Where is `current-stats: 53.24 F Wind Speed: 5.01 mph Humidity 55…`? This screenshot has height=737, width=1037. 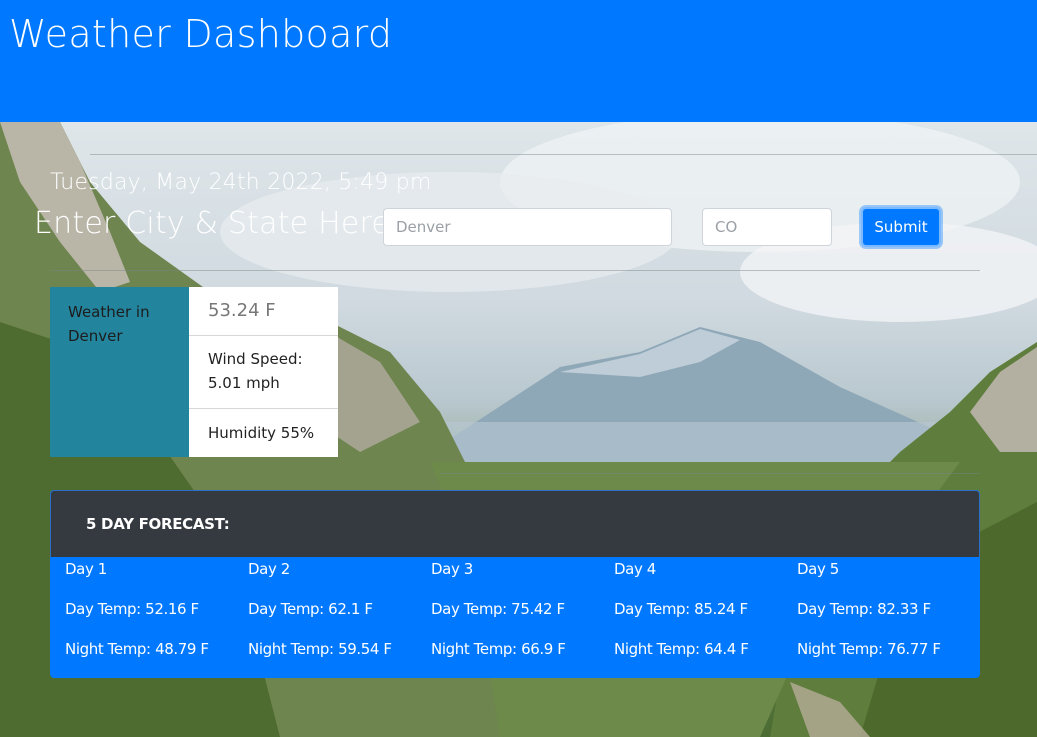
current-stats: 53.24 F Wind Speed: 5.01 mph Humidity 55… is located at coordinates (263, 372).